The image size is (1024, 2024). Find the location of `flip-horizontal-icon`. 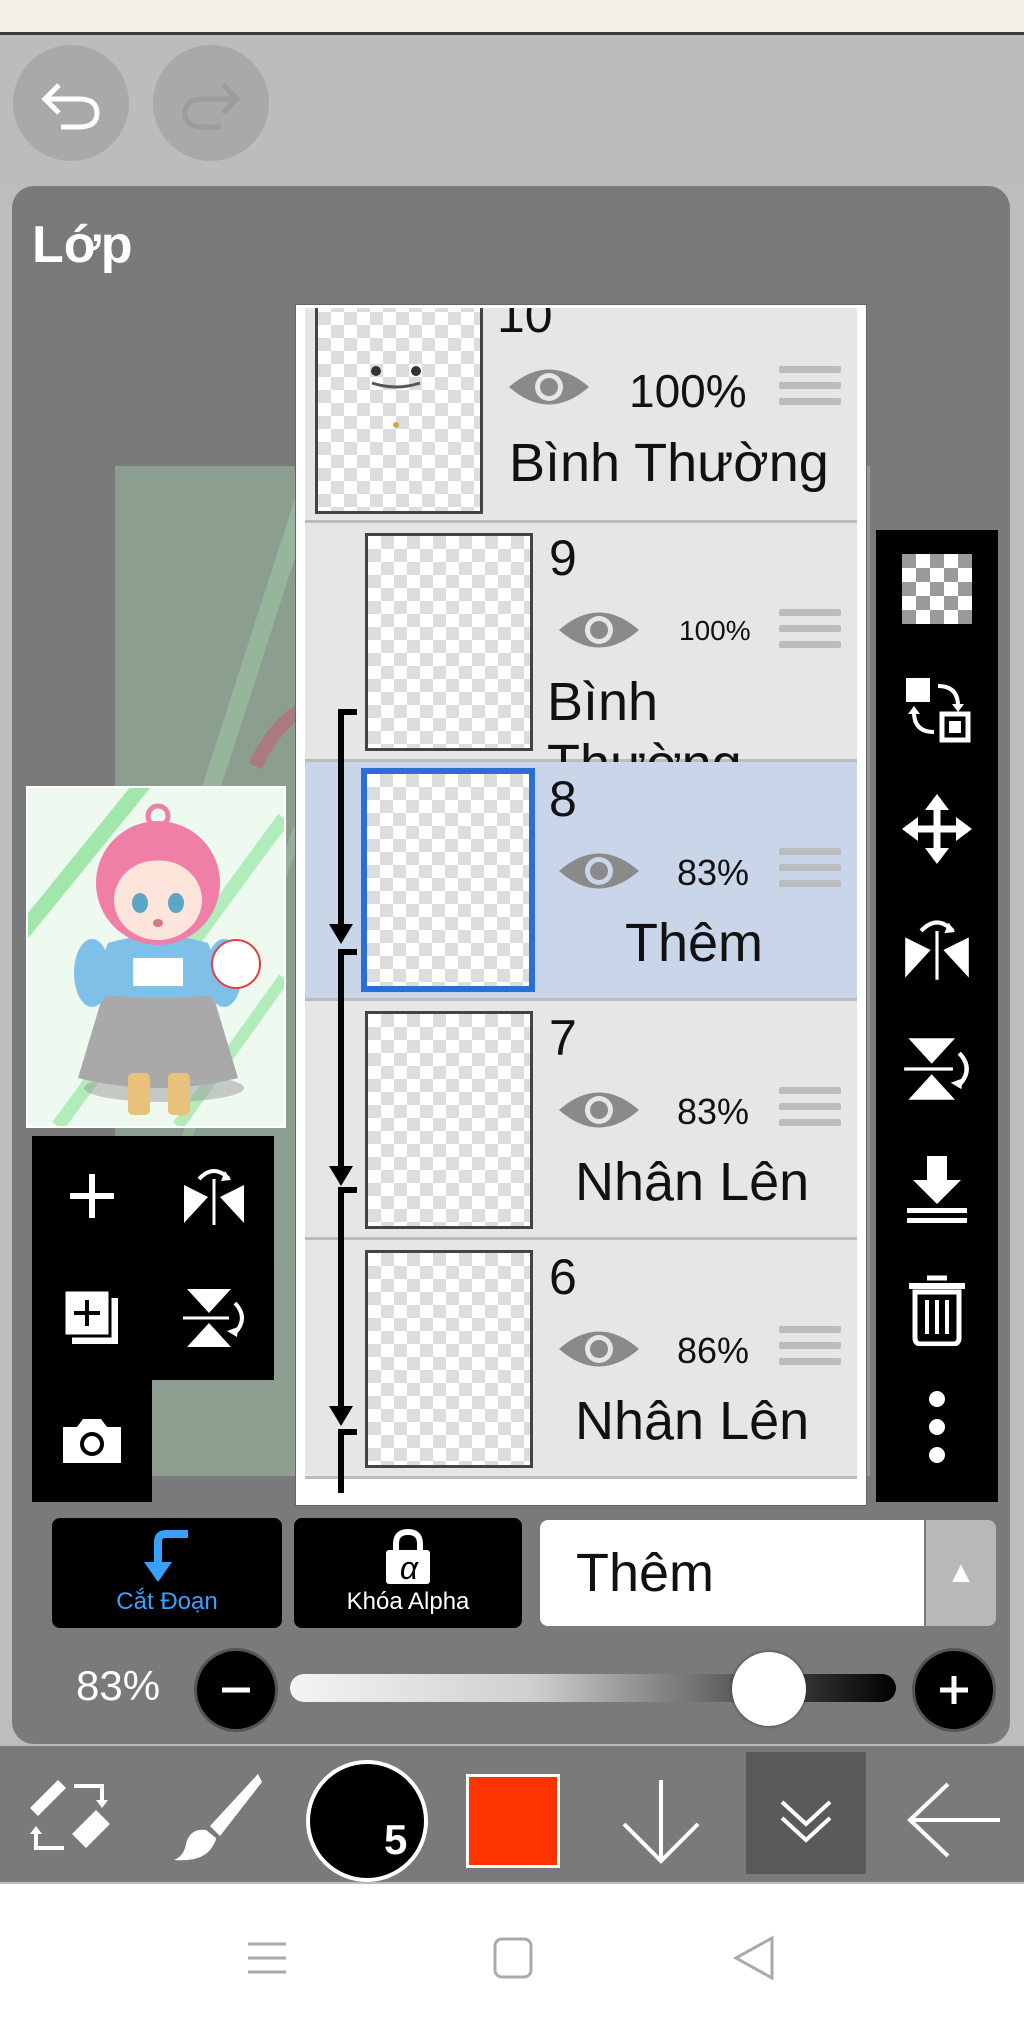

flip-horizontal-icon is located at coordinates (214, 1197).